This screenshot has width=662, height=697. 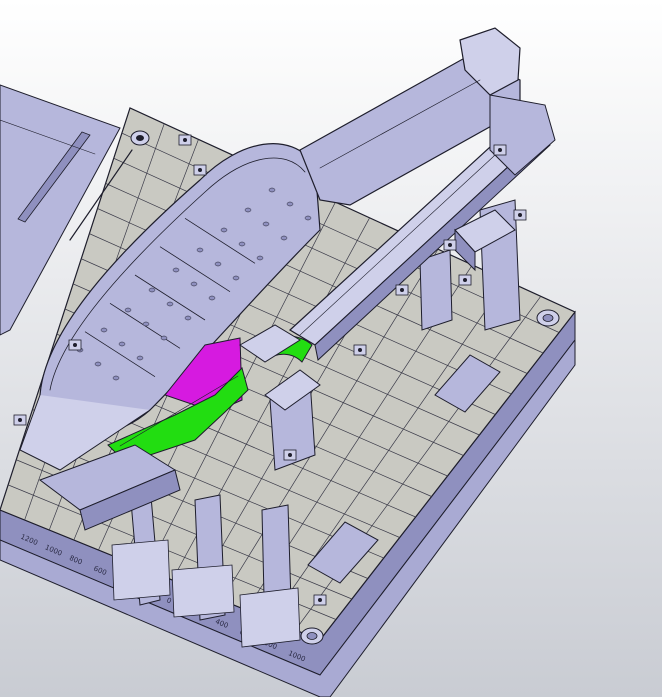 What do you see at coordinates (203, 591) in the screenshot?
I see `column-base-b` at bounding box center [203, 591].